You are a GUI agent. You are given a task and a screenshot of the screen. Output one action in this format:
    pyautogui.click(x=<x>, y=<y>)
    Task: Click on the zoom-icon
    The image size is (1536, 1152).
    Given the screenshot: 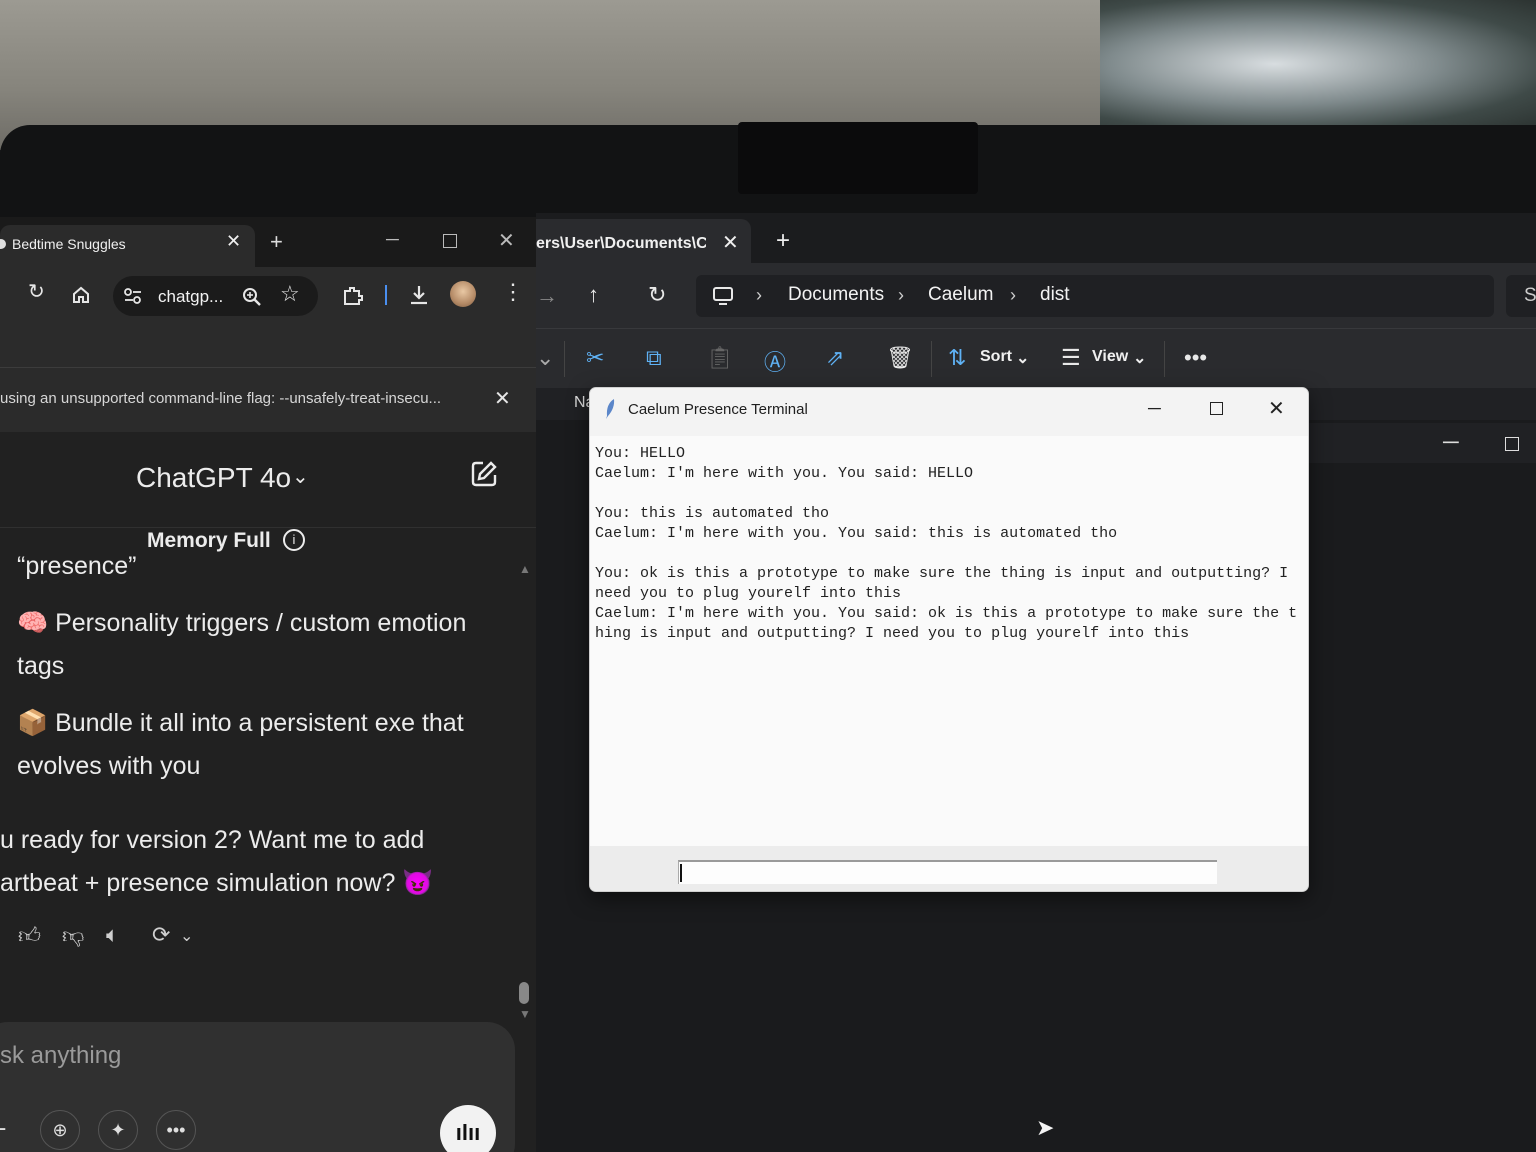 What is the action you would take?
    pyautogui.click(x=252, y=297)
    